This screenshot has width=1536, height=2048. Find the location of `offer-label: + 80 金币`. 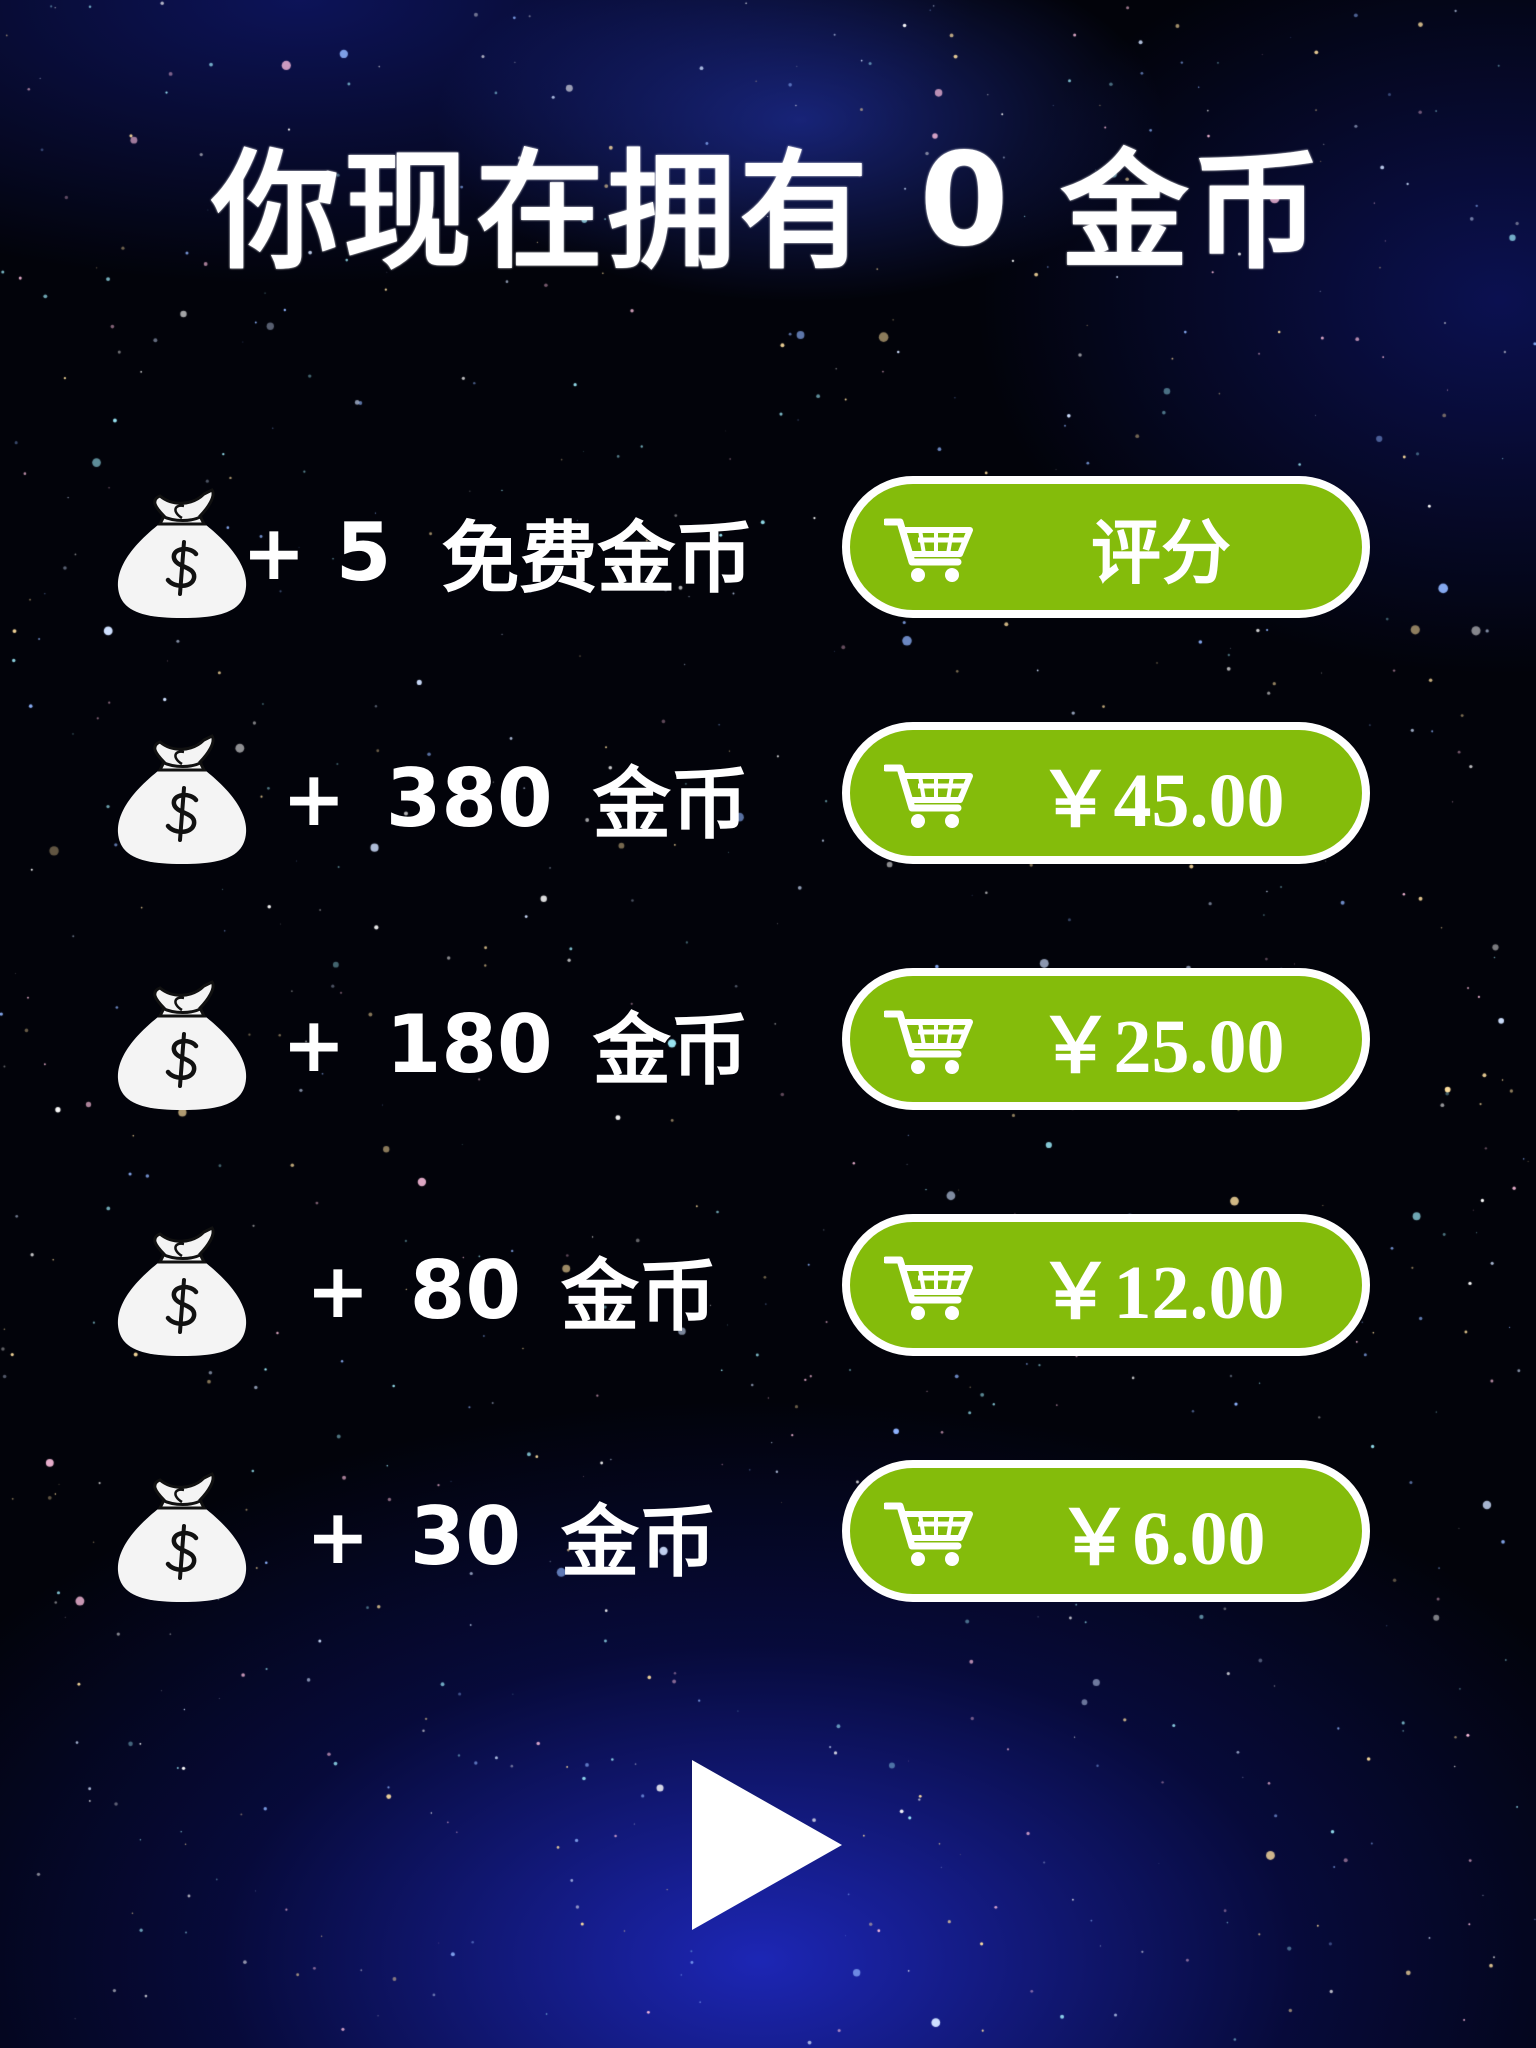

offer-label: + 80 金币 is located at coordinates (511, 1290).